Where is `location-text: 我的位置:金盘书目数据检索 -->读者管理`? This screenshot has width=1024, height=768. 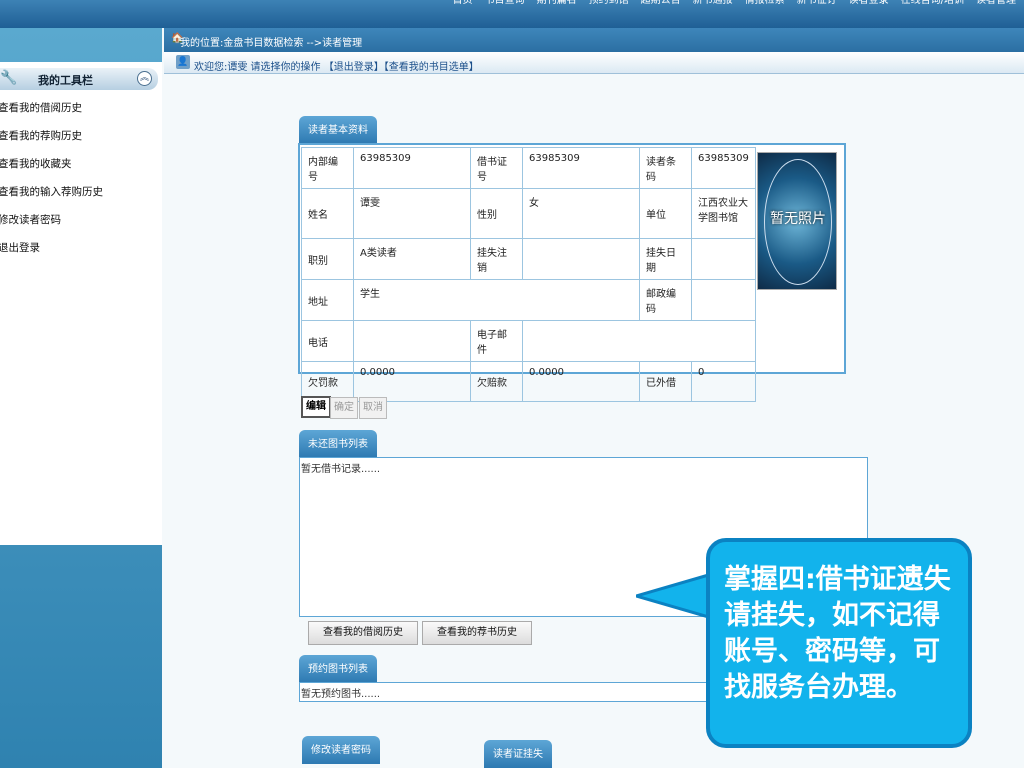 location-text: 我的位置:金盘书目数据检索 -->读者管理 is located at coordinates (271, 43).